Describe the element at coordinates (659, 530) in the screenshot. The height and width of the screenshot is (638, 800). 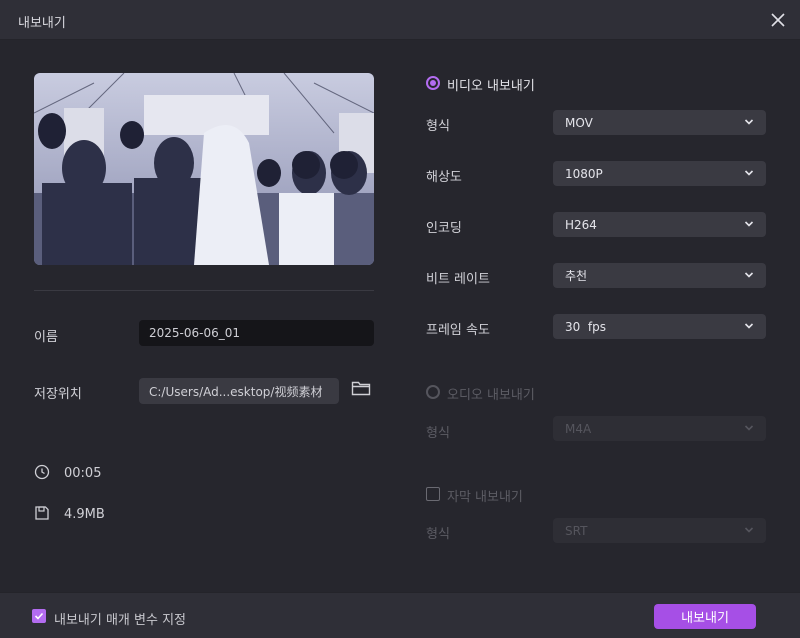
I see `subtitle-format-select: SRT` at that location.